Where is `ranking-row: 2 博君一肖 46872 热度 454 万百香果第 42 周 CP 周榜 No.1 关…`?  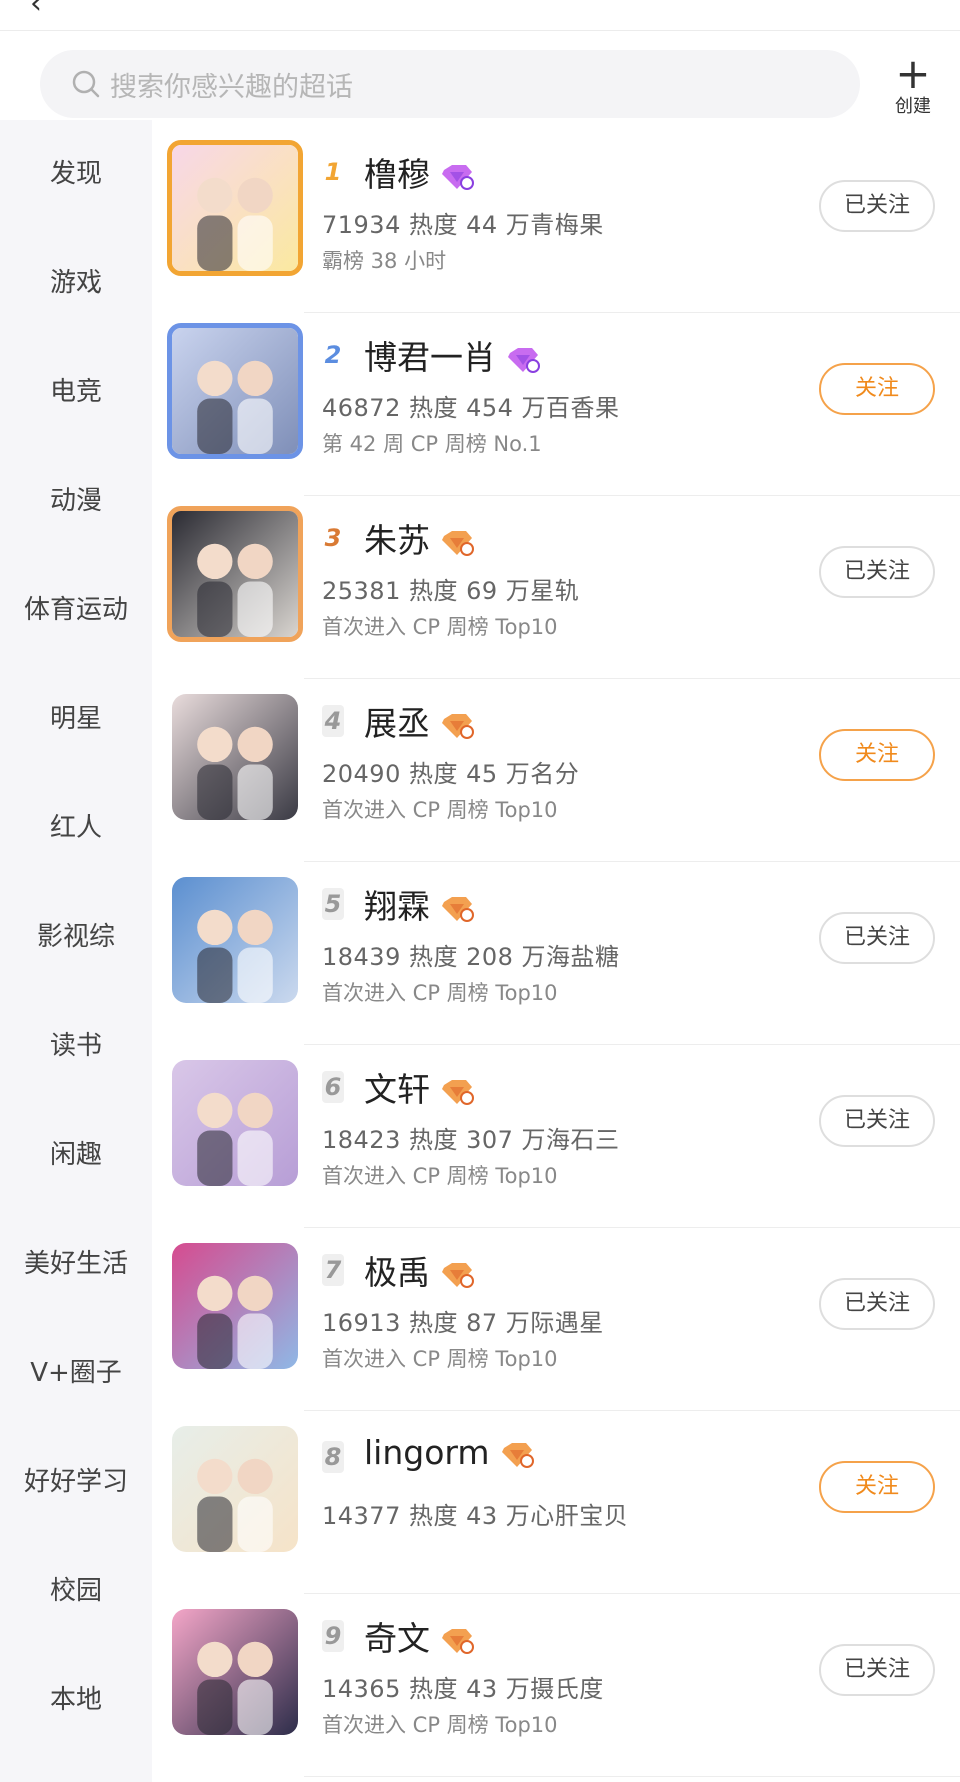 ranking-row: 2 博君一肖 46872 热度 454 万百香果第 42 周 CP 周榜 No.1 关… is located at coordinates (556, 404).